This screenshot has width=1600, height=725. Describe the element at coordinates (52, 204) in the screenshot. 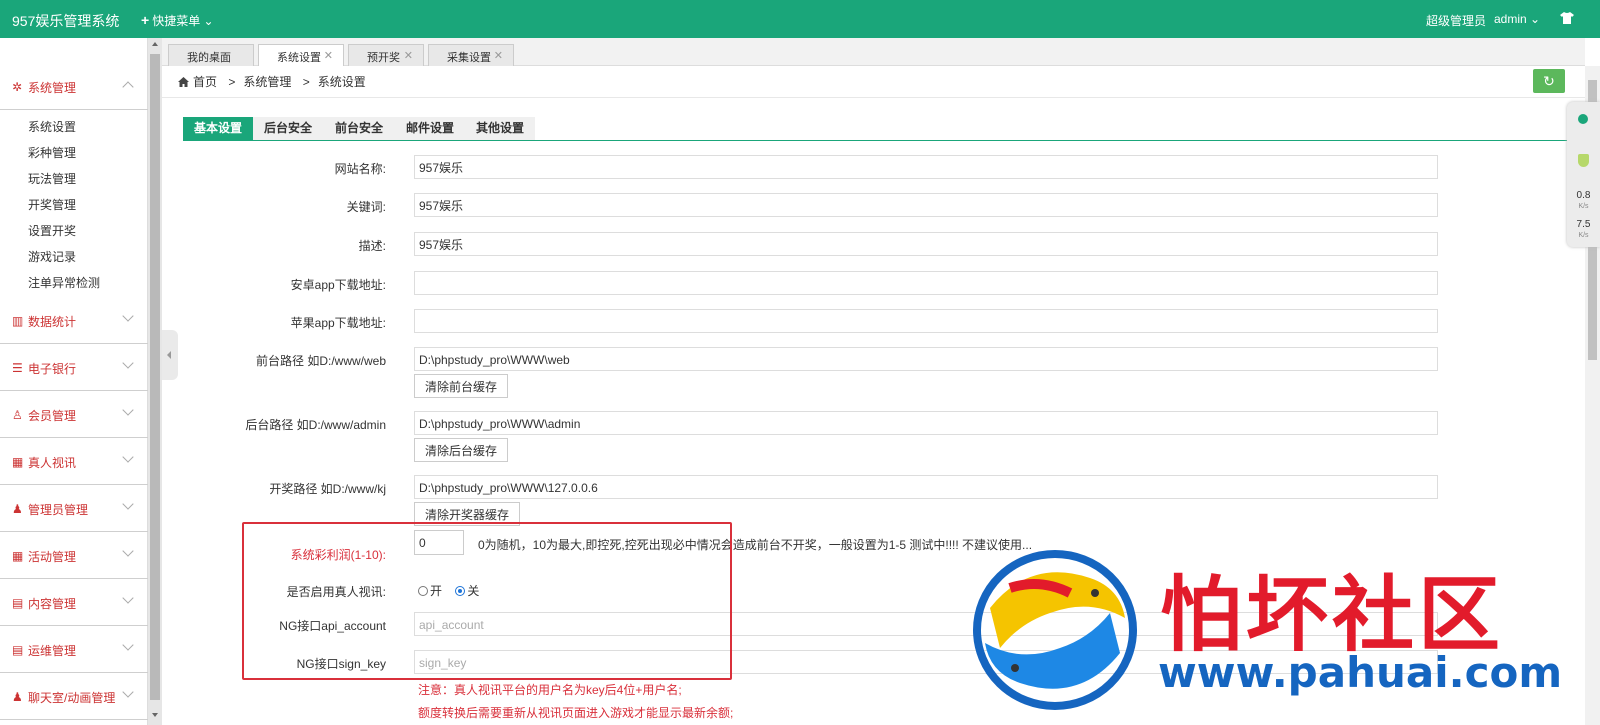

I see `sidebar-item-draw-manage: 开奖管理` at that location.